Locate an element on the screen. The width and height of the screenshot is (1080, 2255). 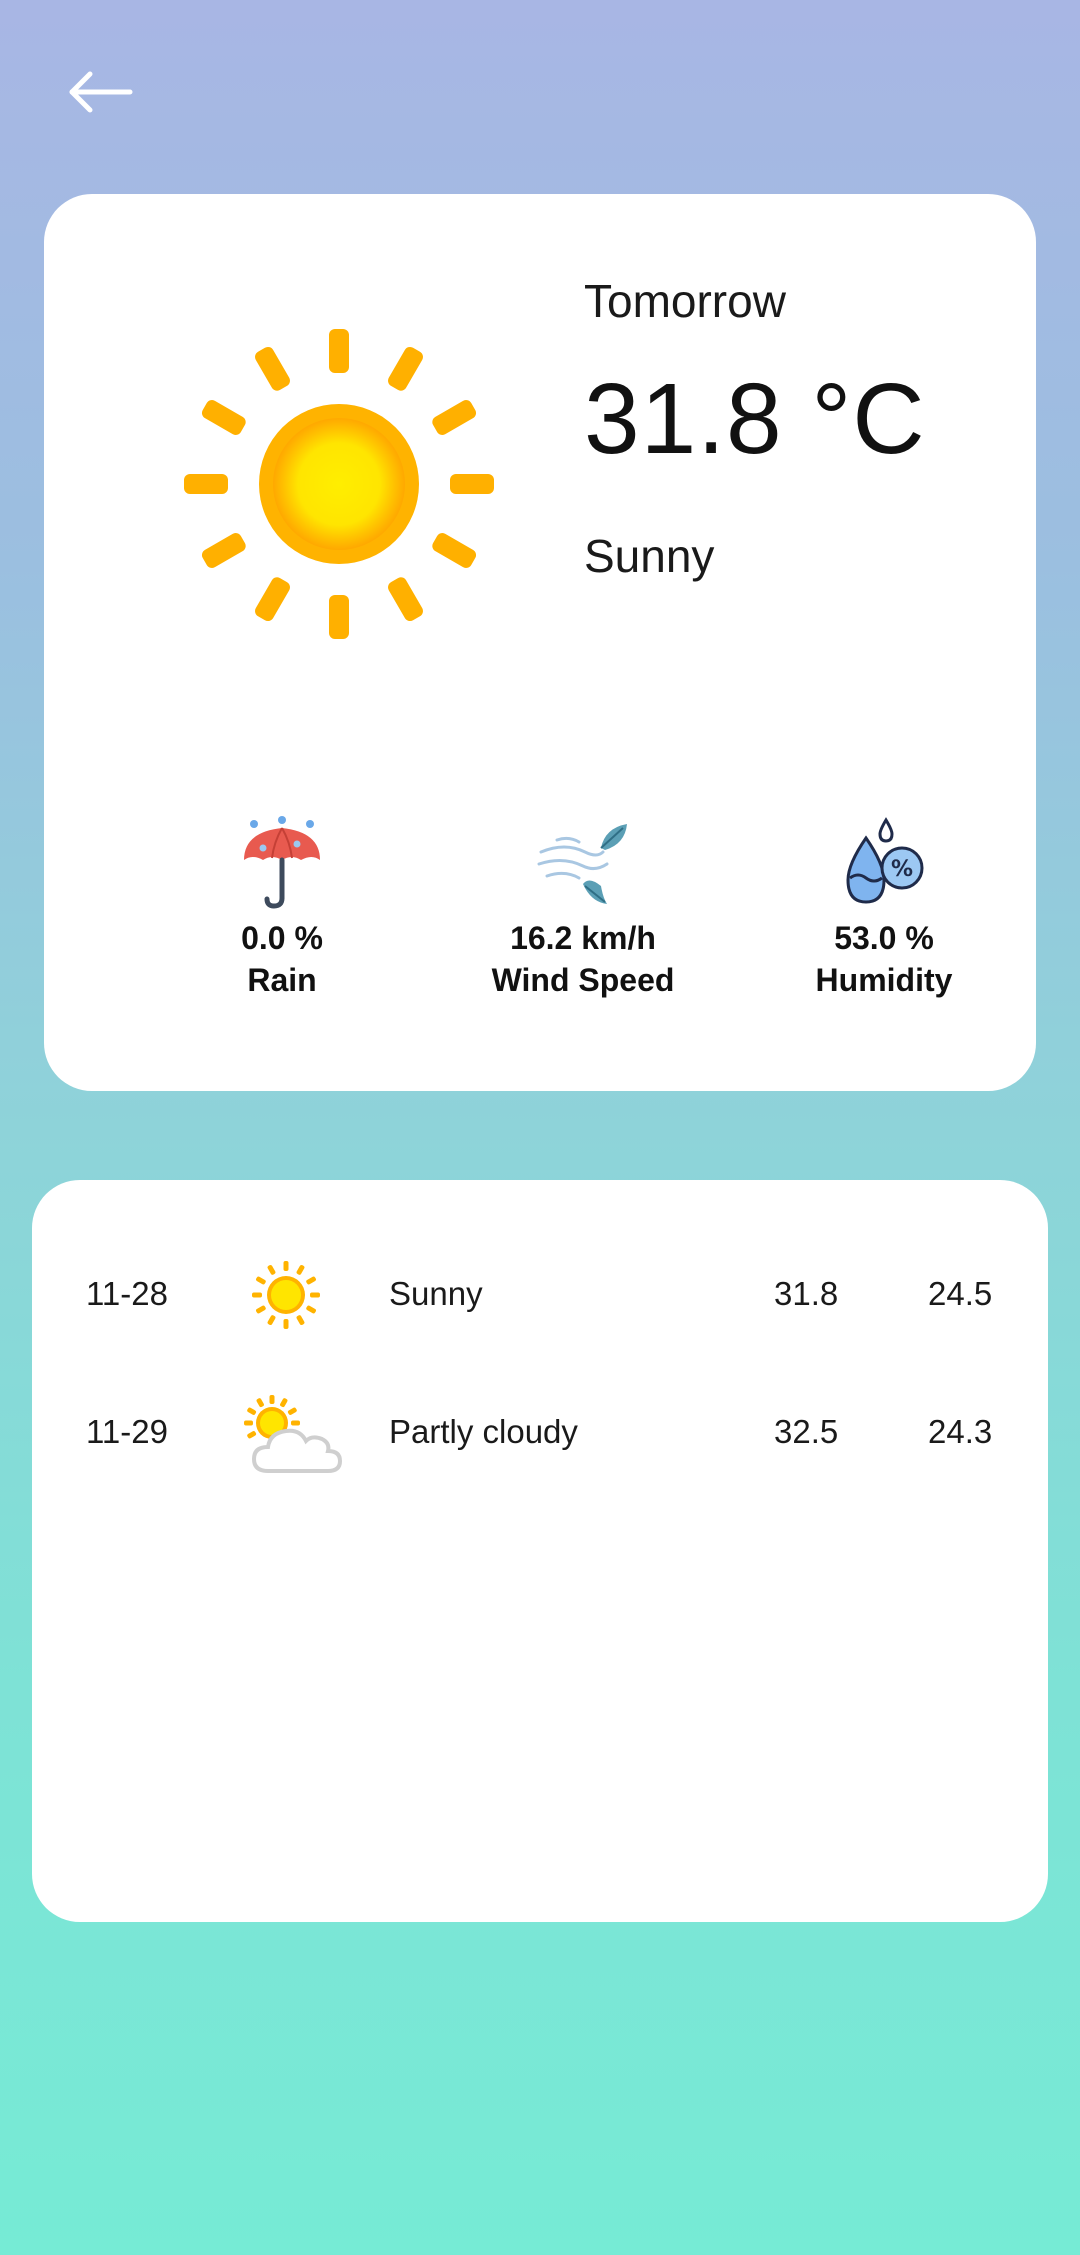
rain-label: Rain is located at coordinates (282, 979).